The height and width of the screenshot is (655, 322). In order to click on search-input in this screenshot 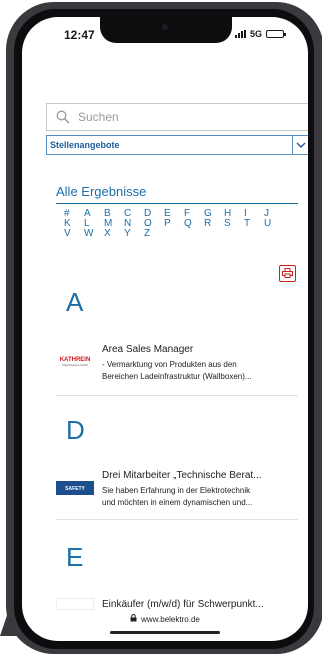, I will do `click(178, 117)`.